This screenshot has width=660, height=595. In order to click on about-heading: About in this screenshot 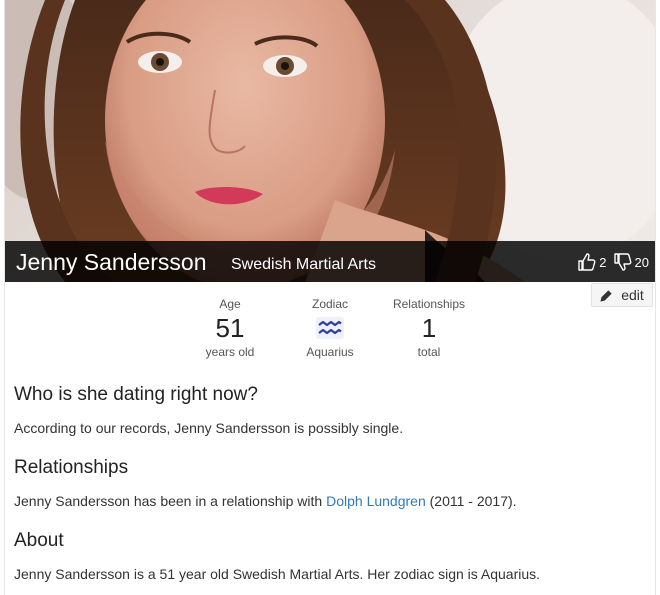, I will do `click(39, 540)`.